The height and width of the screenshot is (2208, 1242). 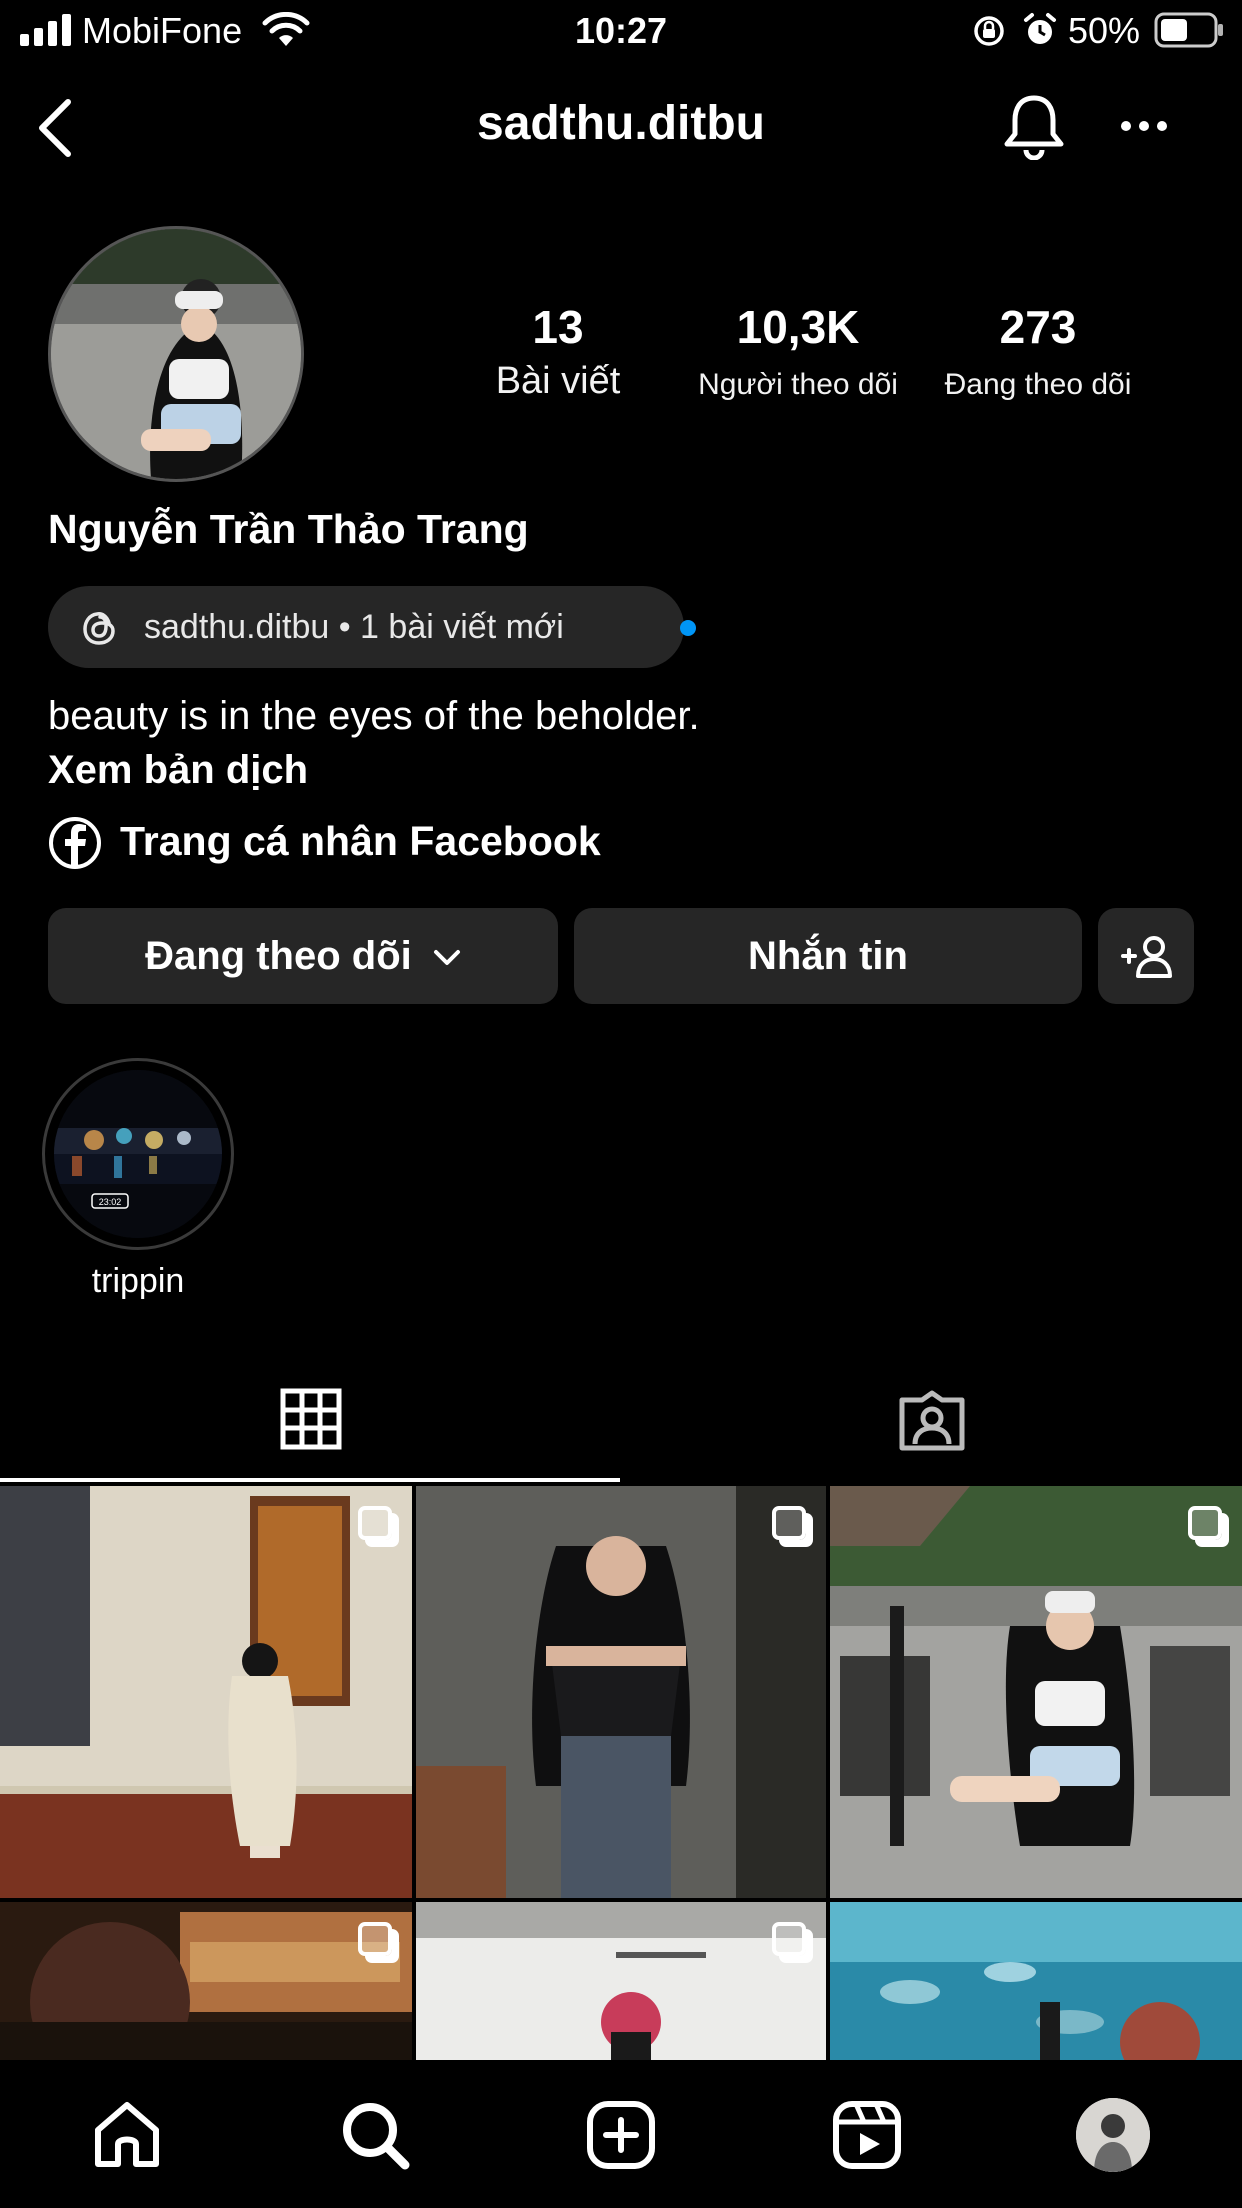 I want to click on tagged-icon, so click(x=932, y=1421).